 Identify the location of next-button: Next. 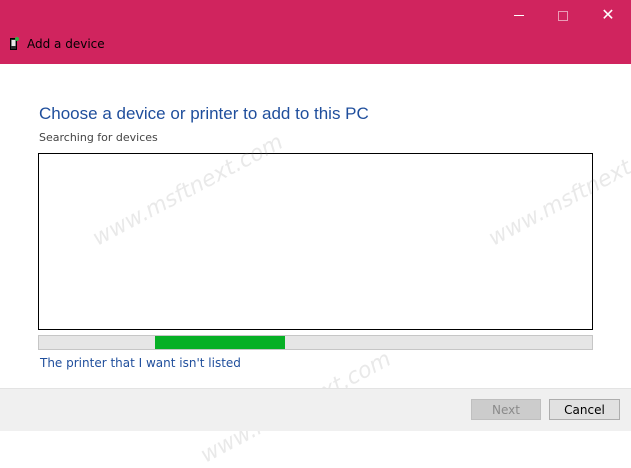
(506, 409).